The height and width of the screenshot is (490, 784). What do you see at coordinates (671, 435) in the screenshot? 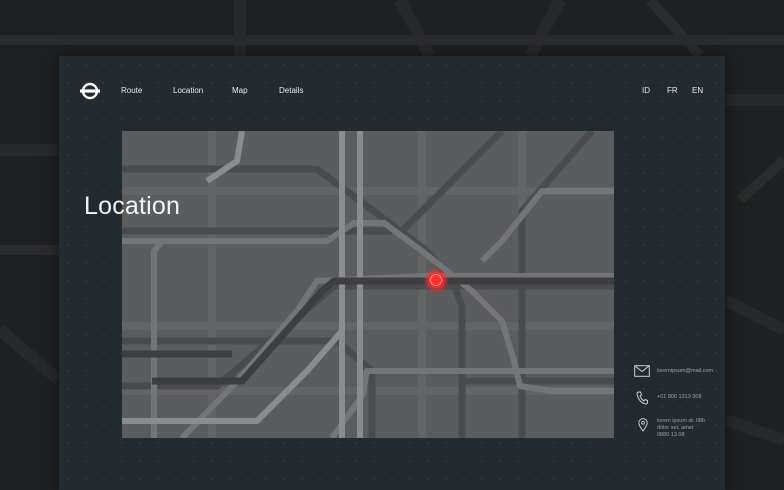
I see `contact-address-line3: 0880 13 08` at bounding box center [671, 435].